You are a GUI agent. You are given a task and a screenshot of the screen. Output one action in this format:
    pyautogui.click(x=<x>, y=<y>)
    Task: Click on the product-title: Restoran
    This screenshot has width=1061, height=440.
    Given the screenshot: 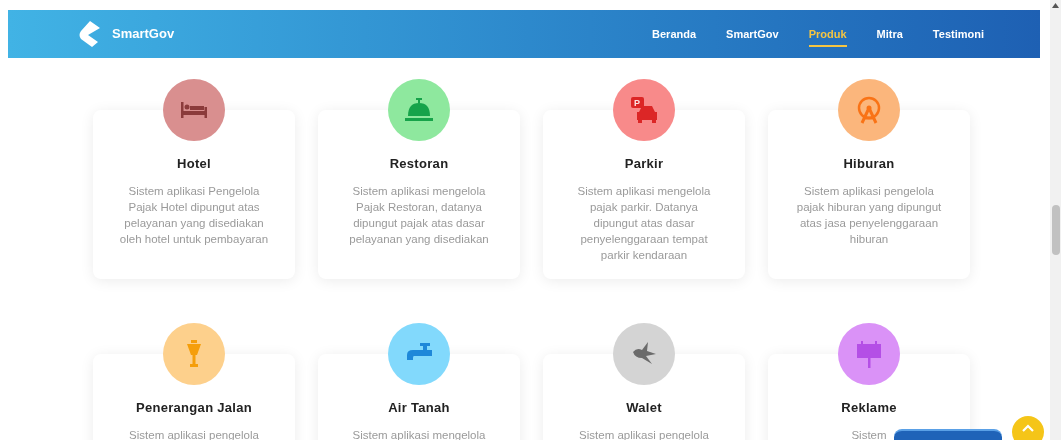 What is the action you would take?
    pyautogui.click(x=419, y=164)
    